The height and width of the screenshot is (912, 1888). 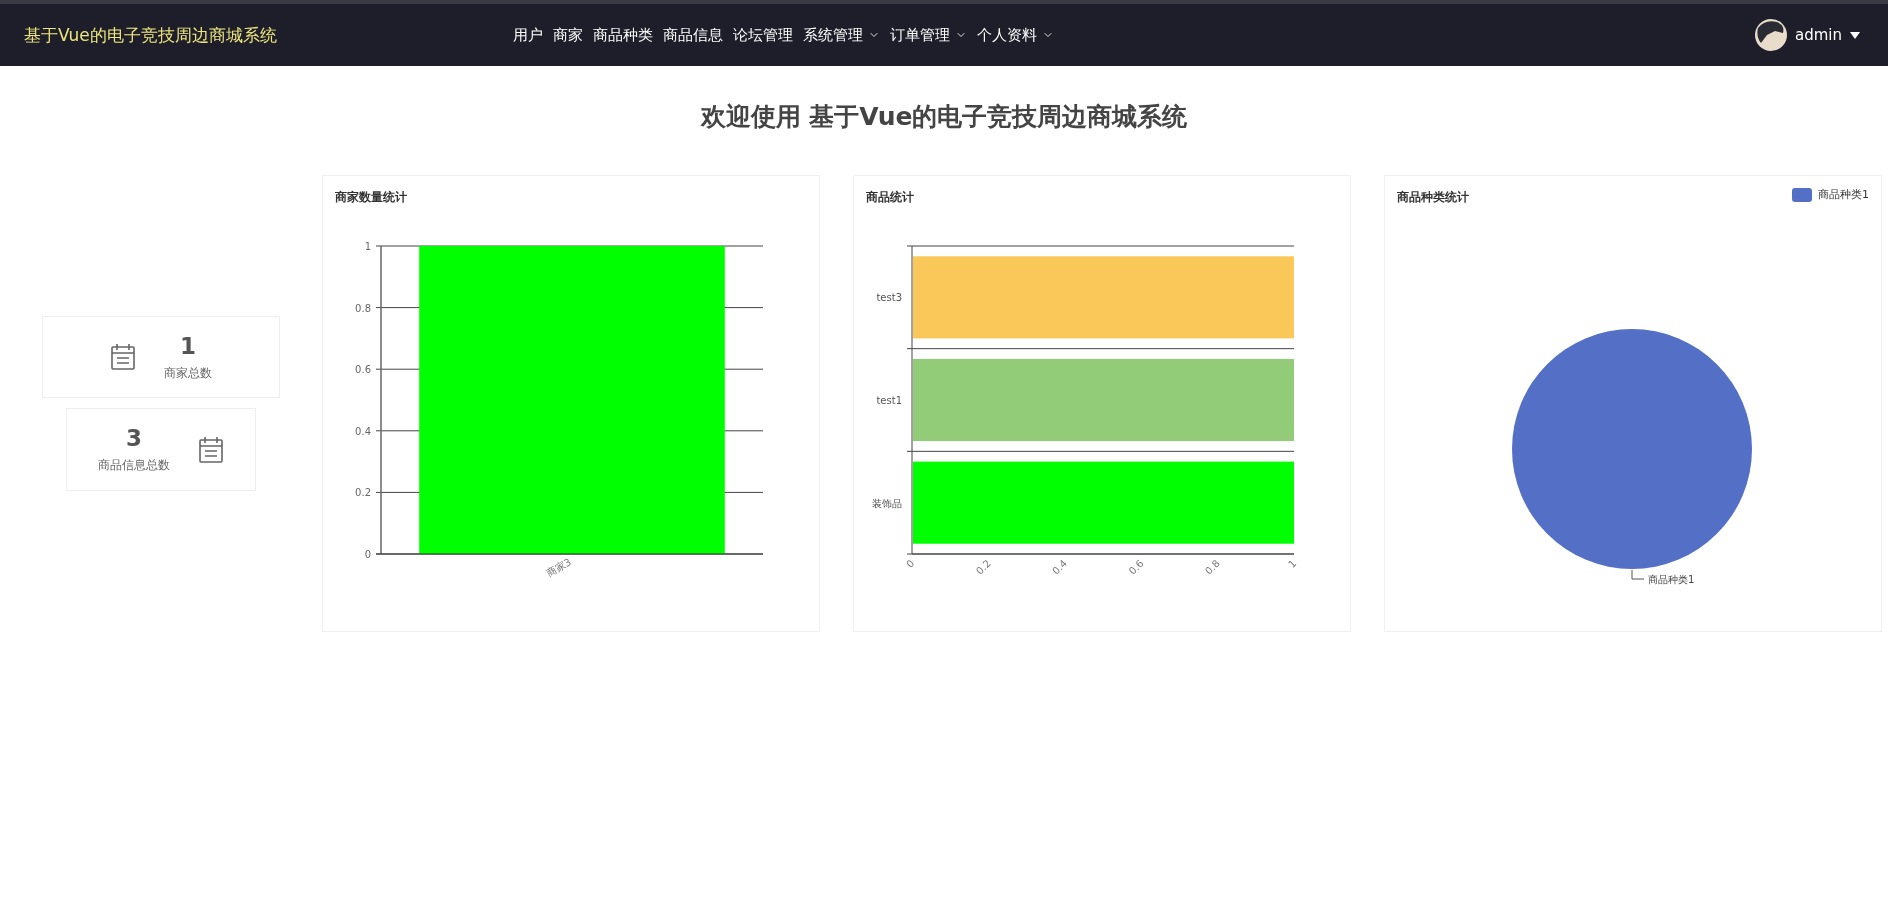 What do you see at coordinates (944, 117) in the screenshot?
I see `page-heading: 欢迎使用 基于Vue的电子竞技周边商城系统` at bounding box center [944, 117].